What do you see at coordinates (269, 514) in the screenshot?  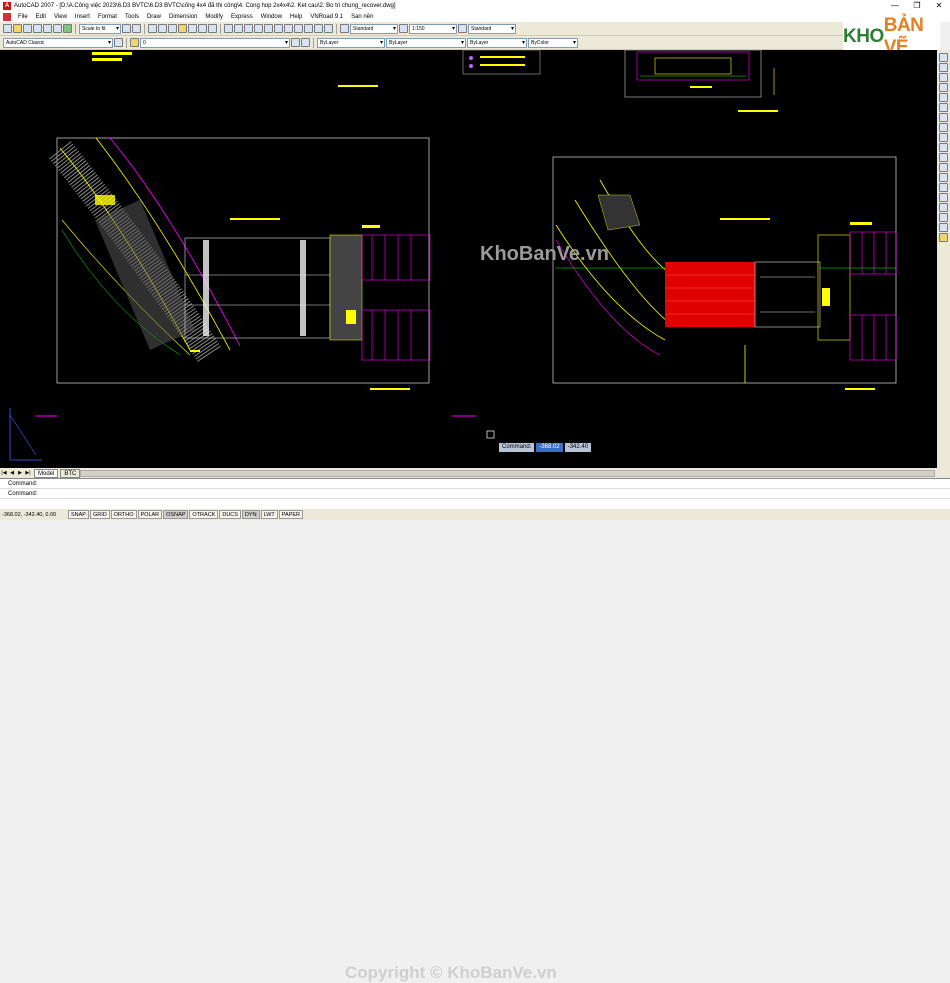 I see `lwt-toggle: LWT` at bounding box center [269, 514].